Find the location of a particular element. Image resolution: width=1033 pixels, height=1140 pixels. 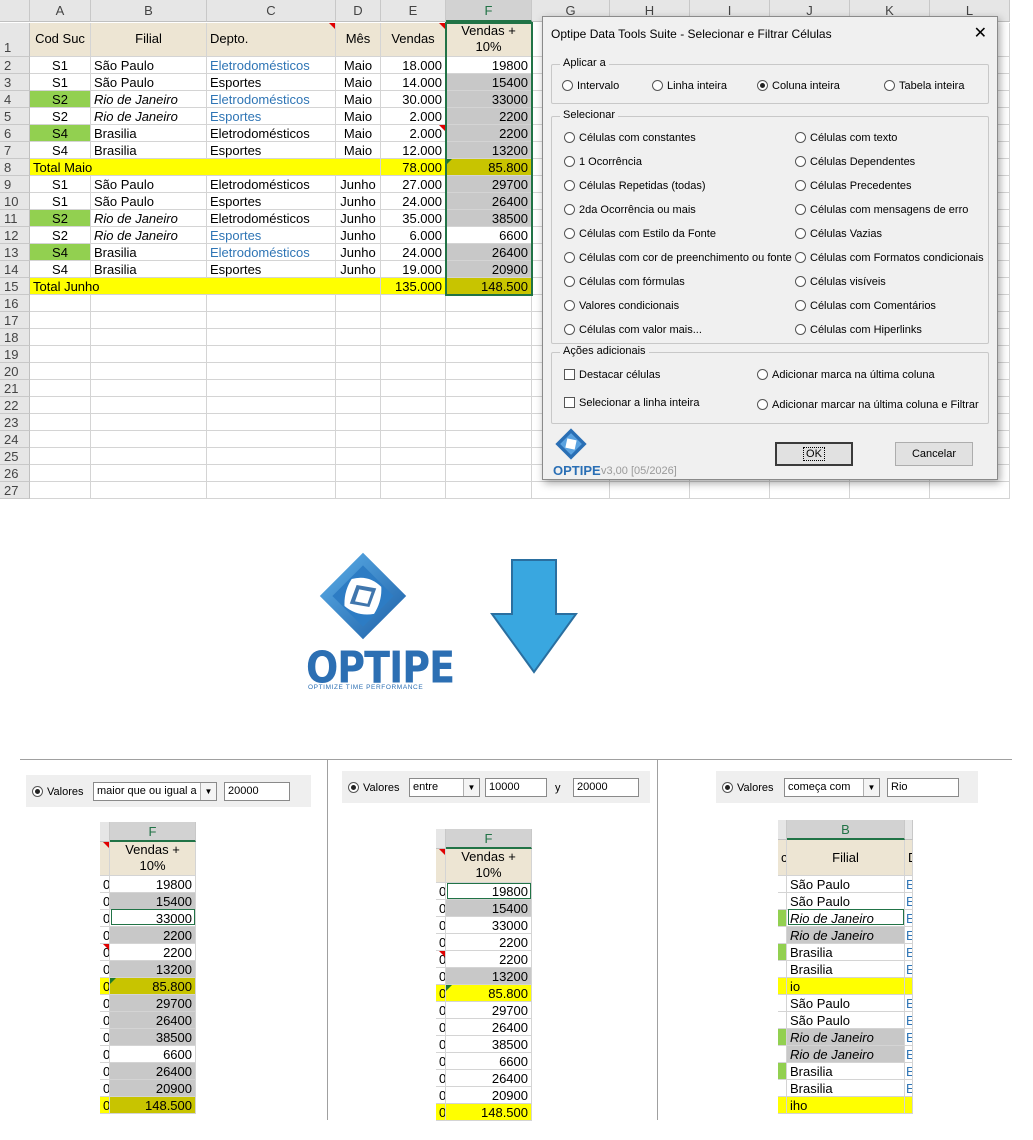

values-radio: Valores is located at coordinates (57, 792).